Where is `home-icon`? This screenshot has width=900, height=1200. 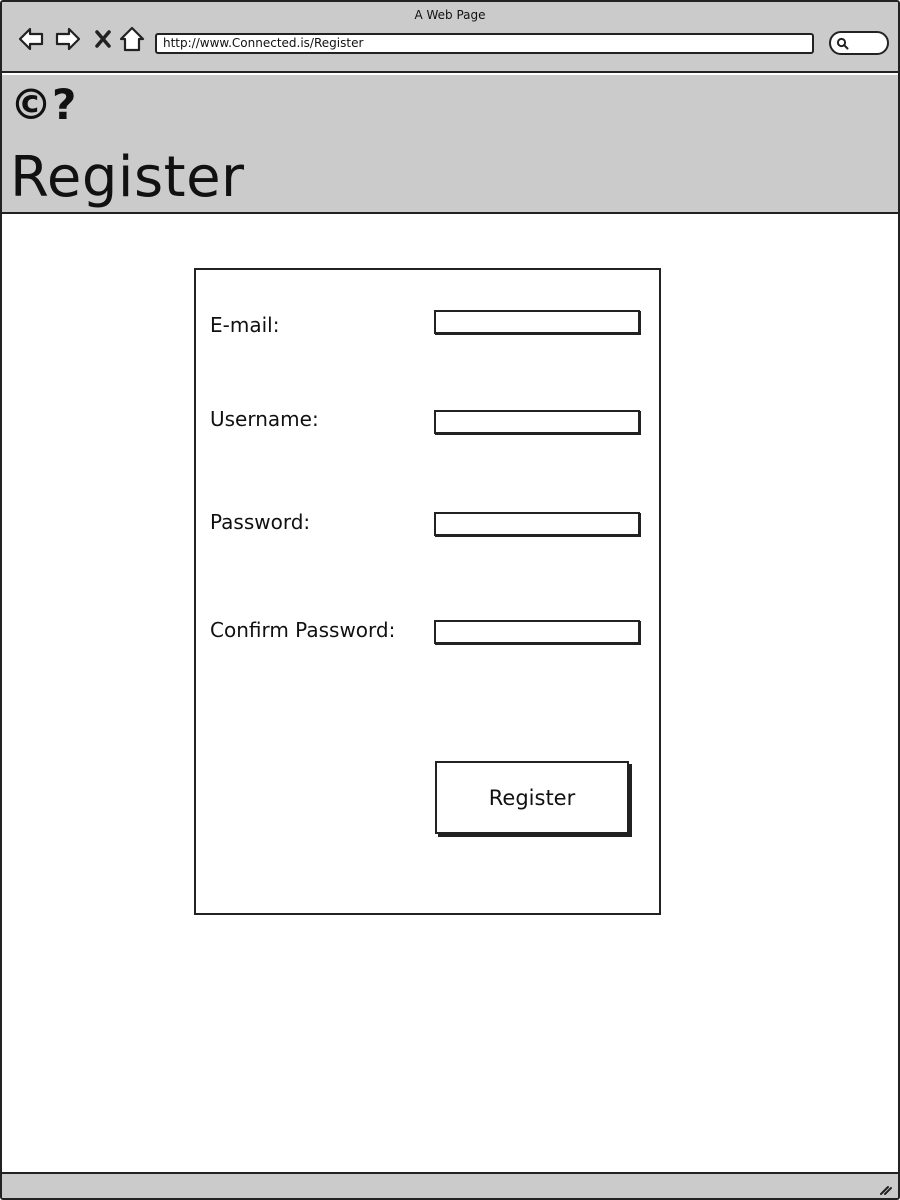 home-icon is located at coordinates (132, 39).